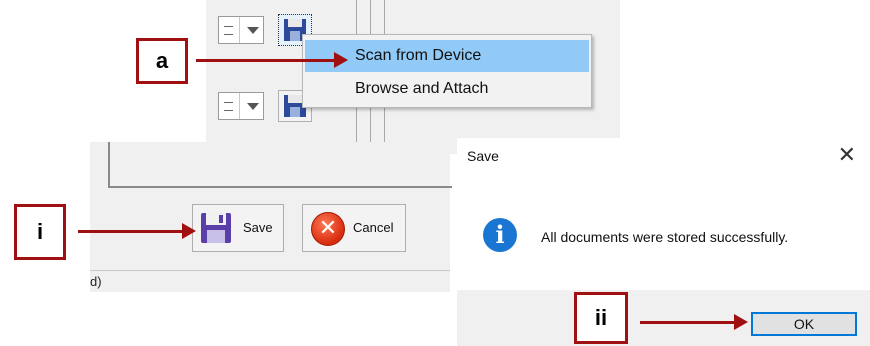 Image resolution: width=870 pixels, height=346 pixels. Describe the element at coordinates (162, 61) in the screenshot. I see `callout-a: a` at that location.